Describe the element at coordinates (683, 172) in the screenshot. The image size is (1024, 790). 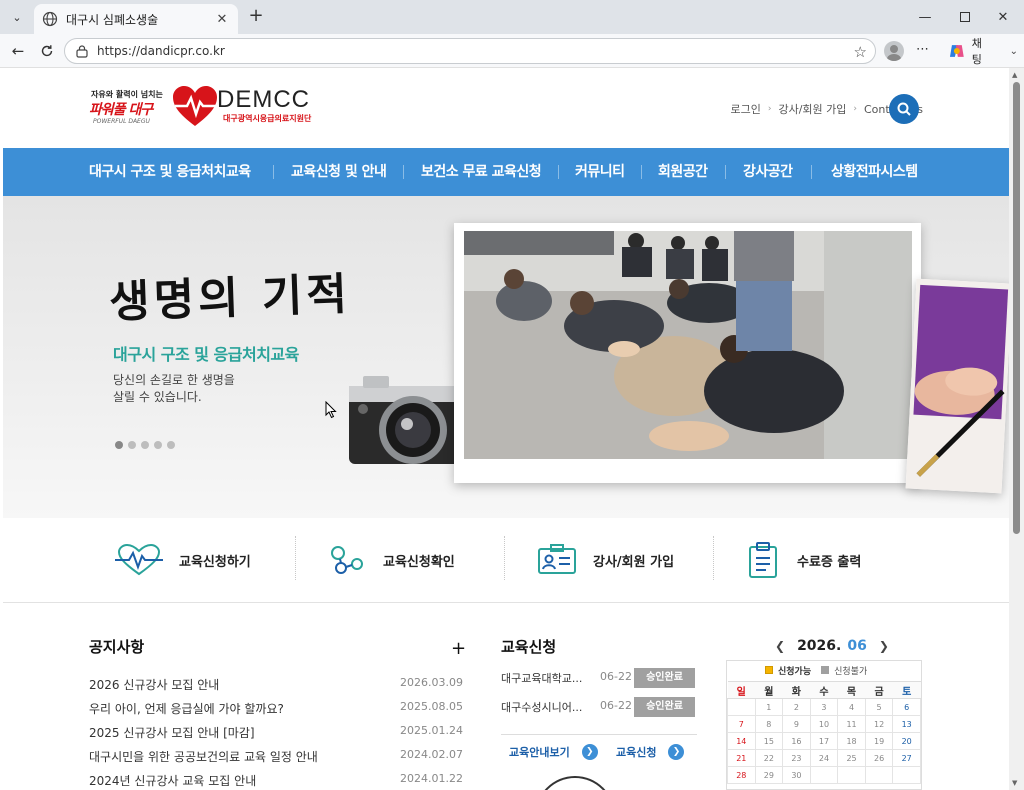
I see `nav-member-space: 회원공간` at that location.